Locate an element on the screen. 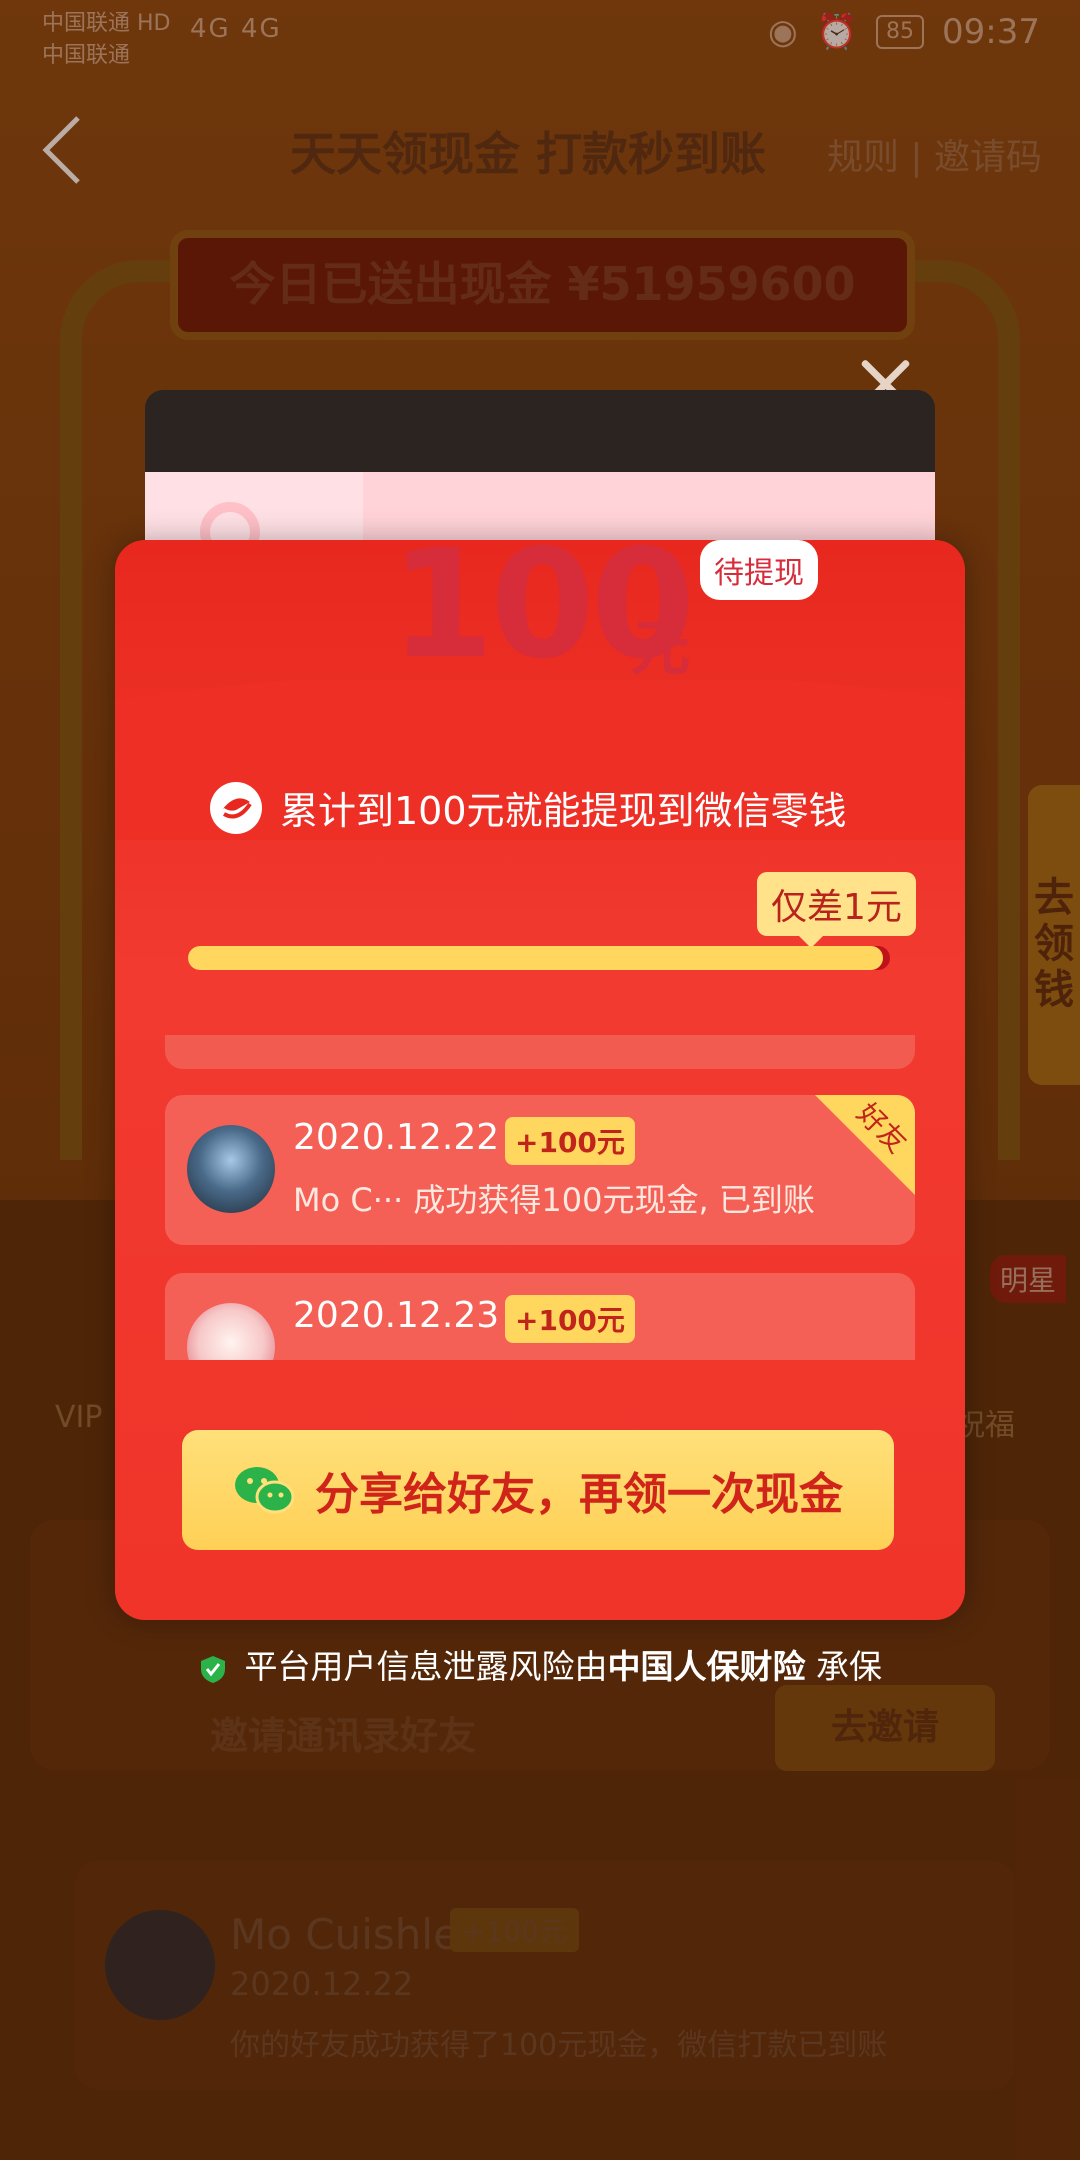 The width and height of the screenshot is (1080, 2160). pending-withdraw-badge: 待提现 is located at coordinates (759, 570).